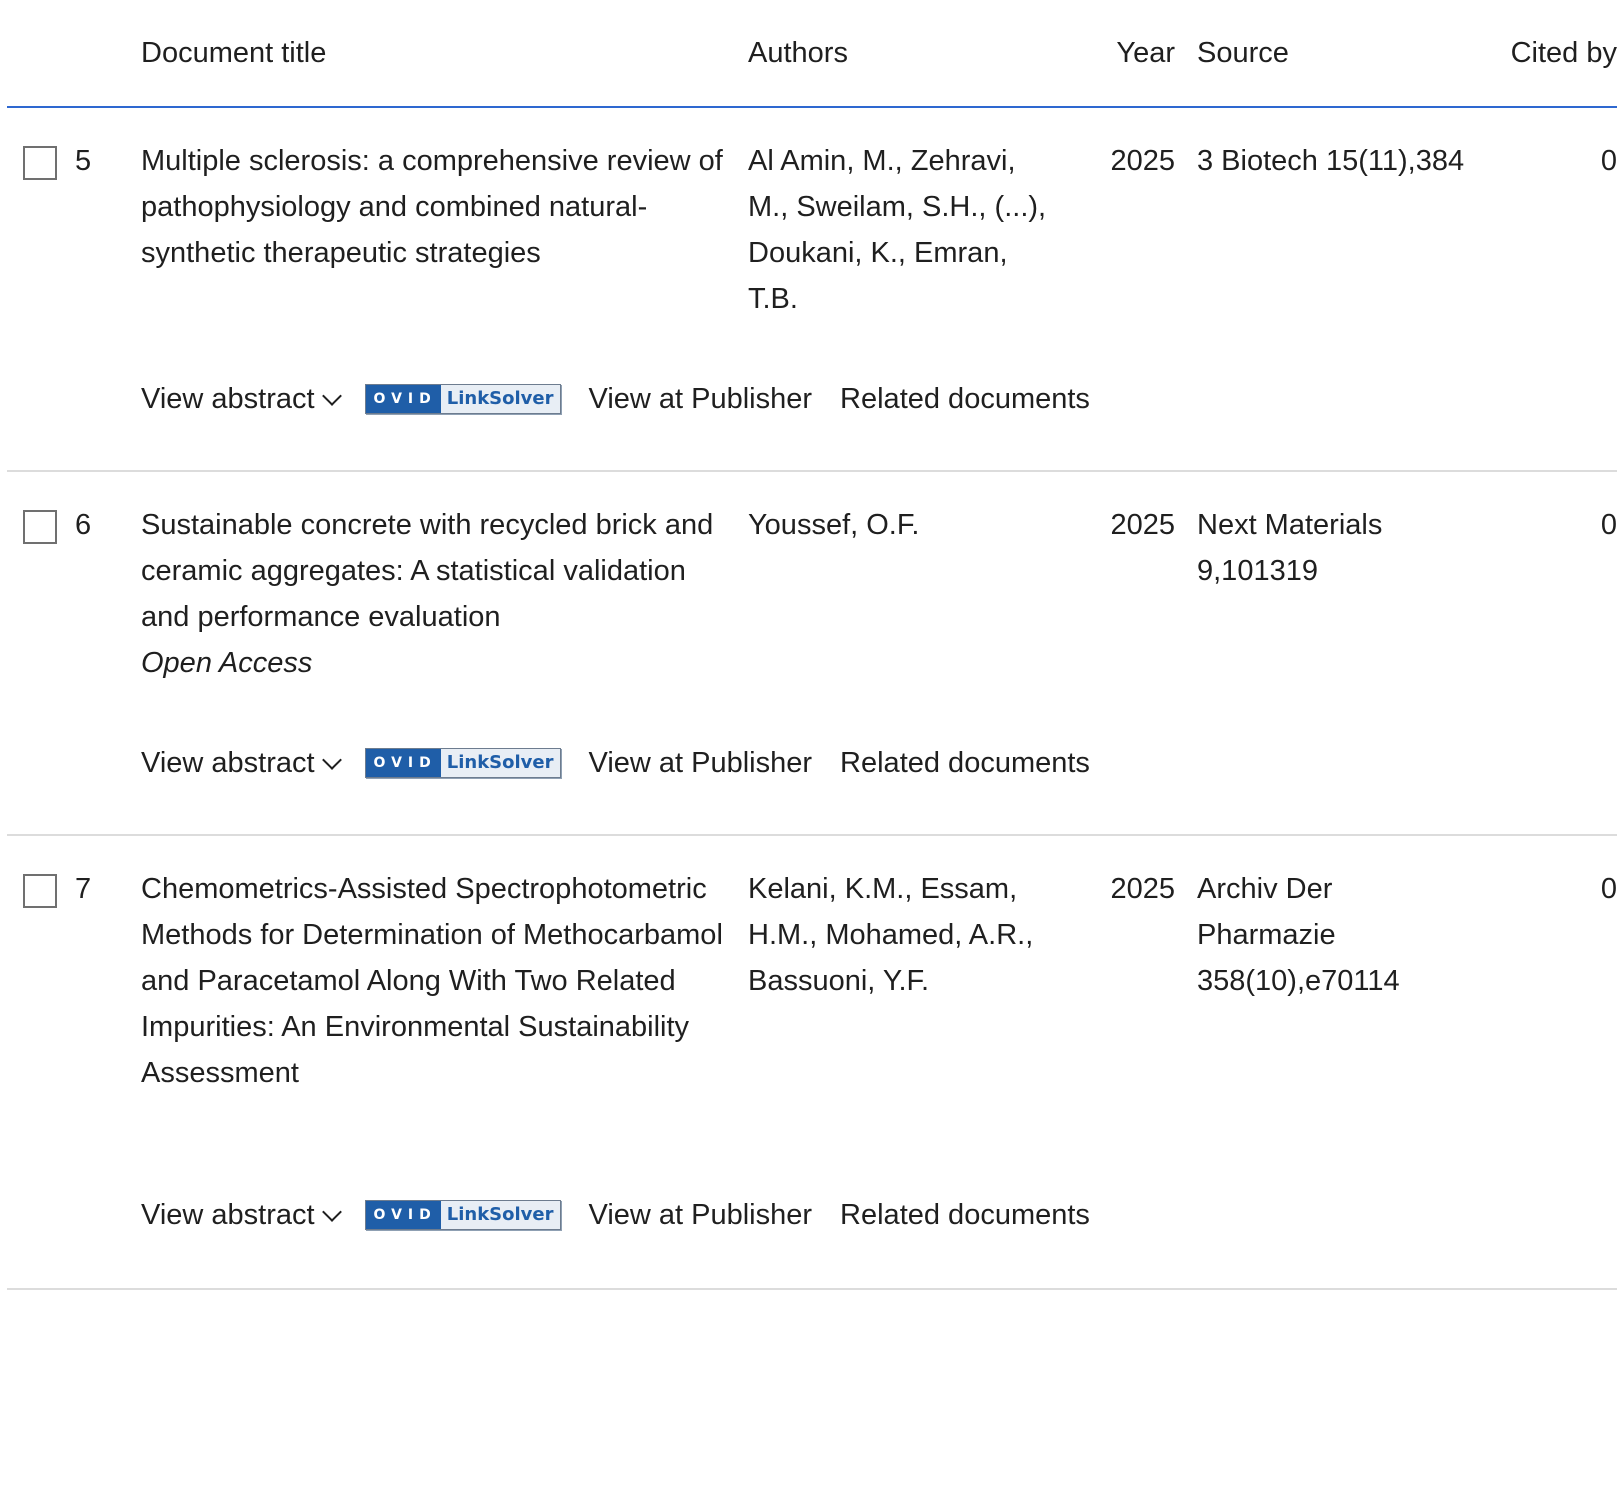 The image size is (1622, 1508). Describe the element at coordinates (83, 161) in the screenshot. I see `row-index: 5` at that location.